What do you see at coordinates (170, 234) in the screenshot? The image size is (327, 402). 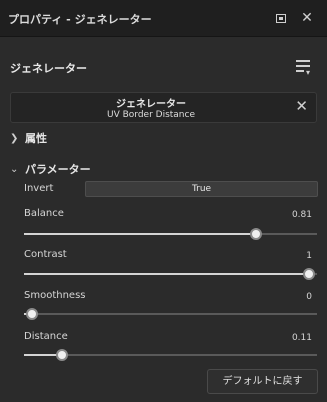 I see `balance-slider` at bounding box center [170, 234].